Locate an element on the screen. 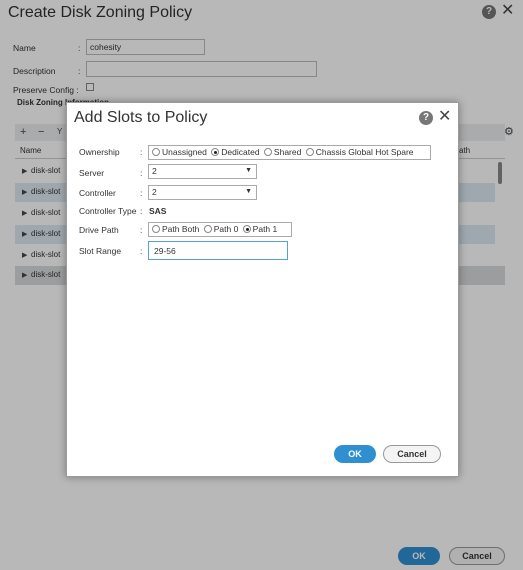 This screenshot has height=570, width=523. ownership-option-unassigned: Unassigned is located at coordinates (179, 152).